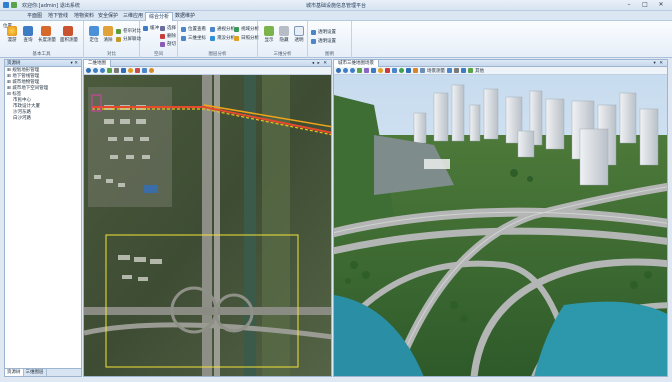 This screenshot has height=382, width=672. I want to click on show-button: 显示, so click(269, 34).